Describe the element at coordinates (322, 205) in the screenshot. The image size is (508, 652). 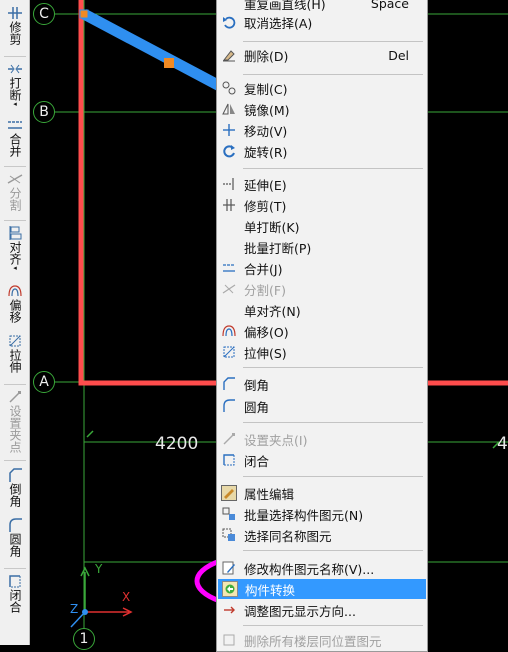
I see `menu-item-trim: 修剪(T)` at that location.